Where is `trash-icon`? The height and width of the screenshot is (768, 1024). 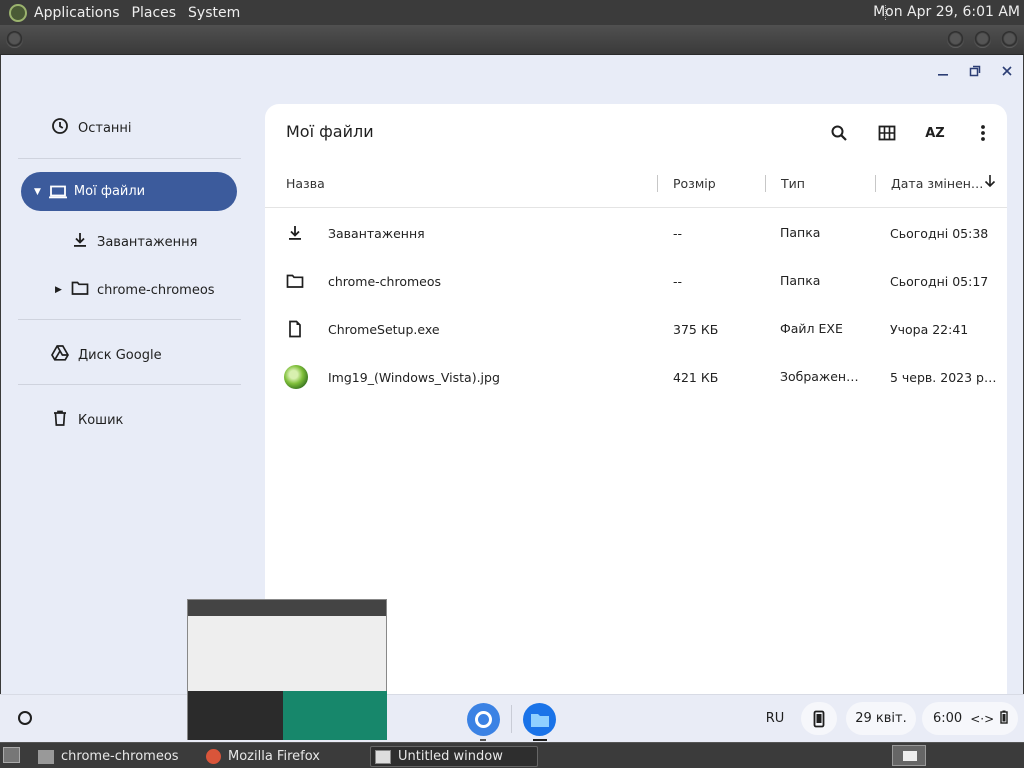
trash-icon is located at coordinates (60, 420).